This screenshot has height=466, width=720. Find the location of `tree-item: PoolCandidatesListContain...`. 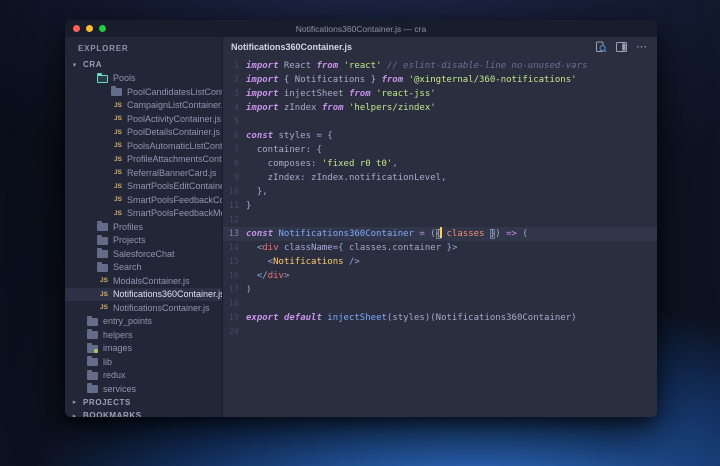

tree-item: PoolCandidatesListContain... is located at coordinates (143, 92).